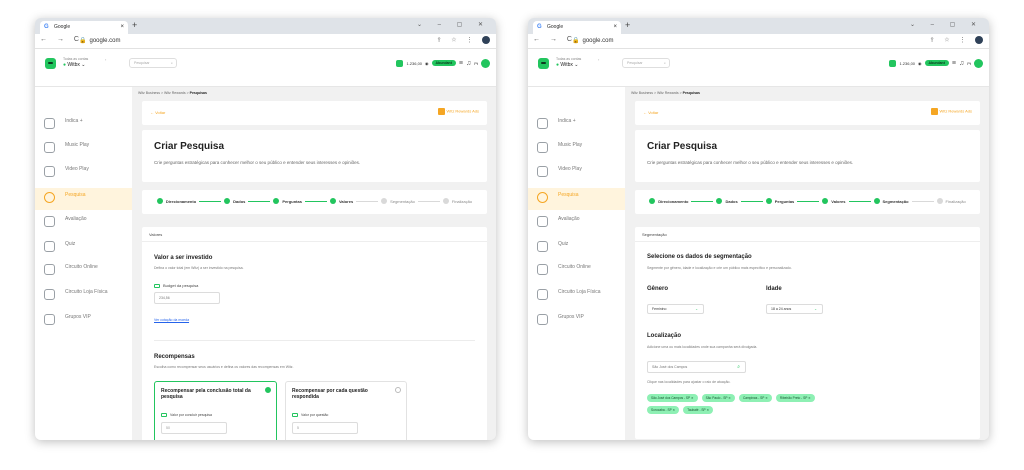 The width and height of the screenshot is (1024, 470). What do you see at coordinates (672, 398) in the screenshot?
I see `location-chip: São José dos Campos - SP ✕` at bounding box center [672, 398].